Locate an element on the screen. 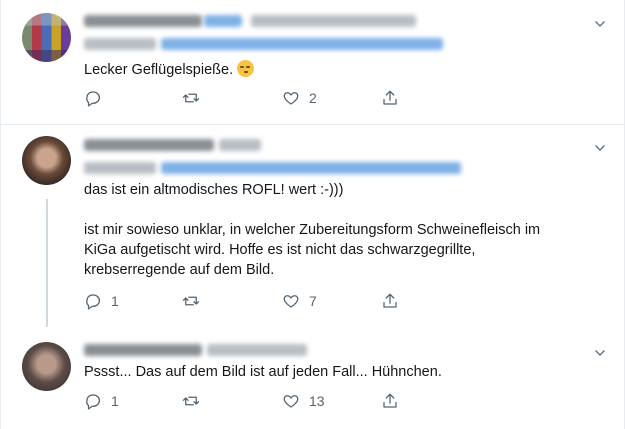  like-count: 13 is located at coordinates (317, 401).